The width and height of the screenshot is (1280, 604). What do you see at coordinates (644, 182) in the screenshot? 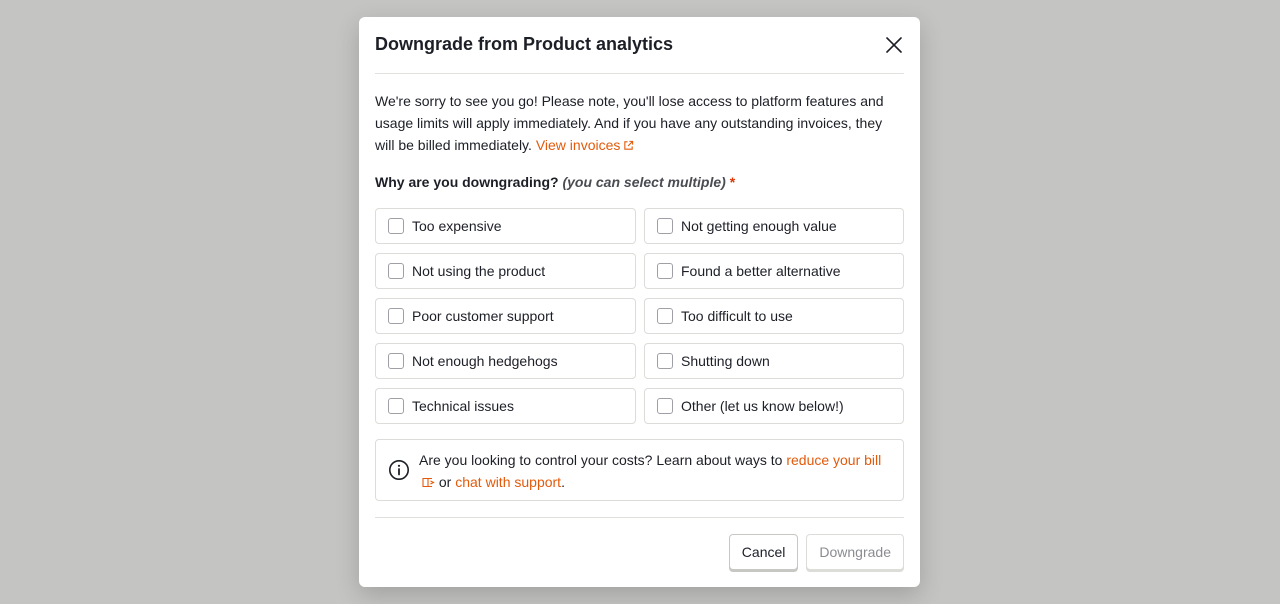
I see `question-hint: (you can select multiple)` at bounding box center [644, 182].